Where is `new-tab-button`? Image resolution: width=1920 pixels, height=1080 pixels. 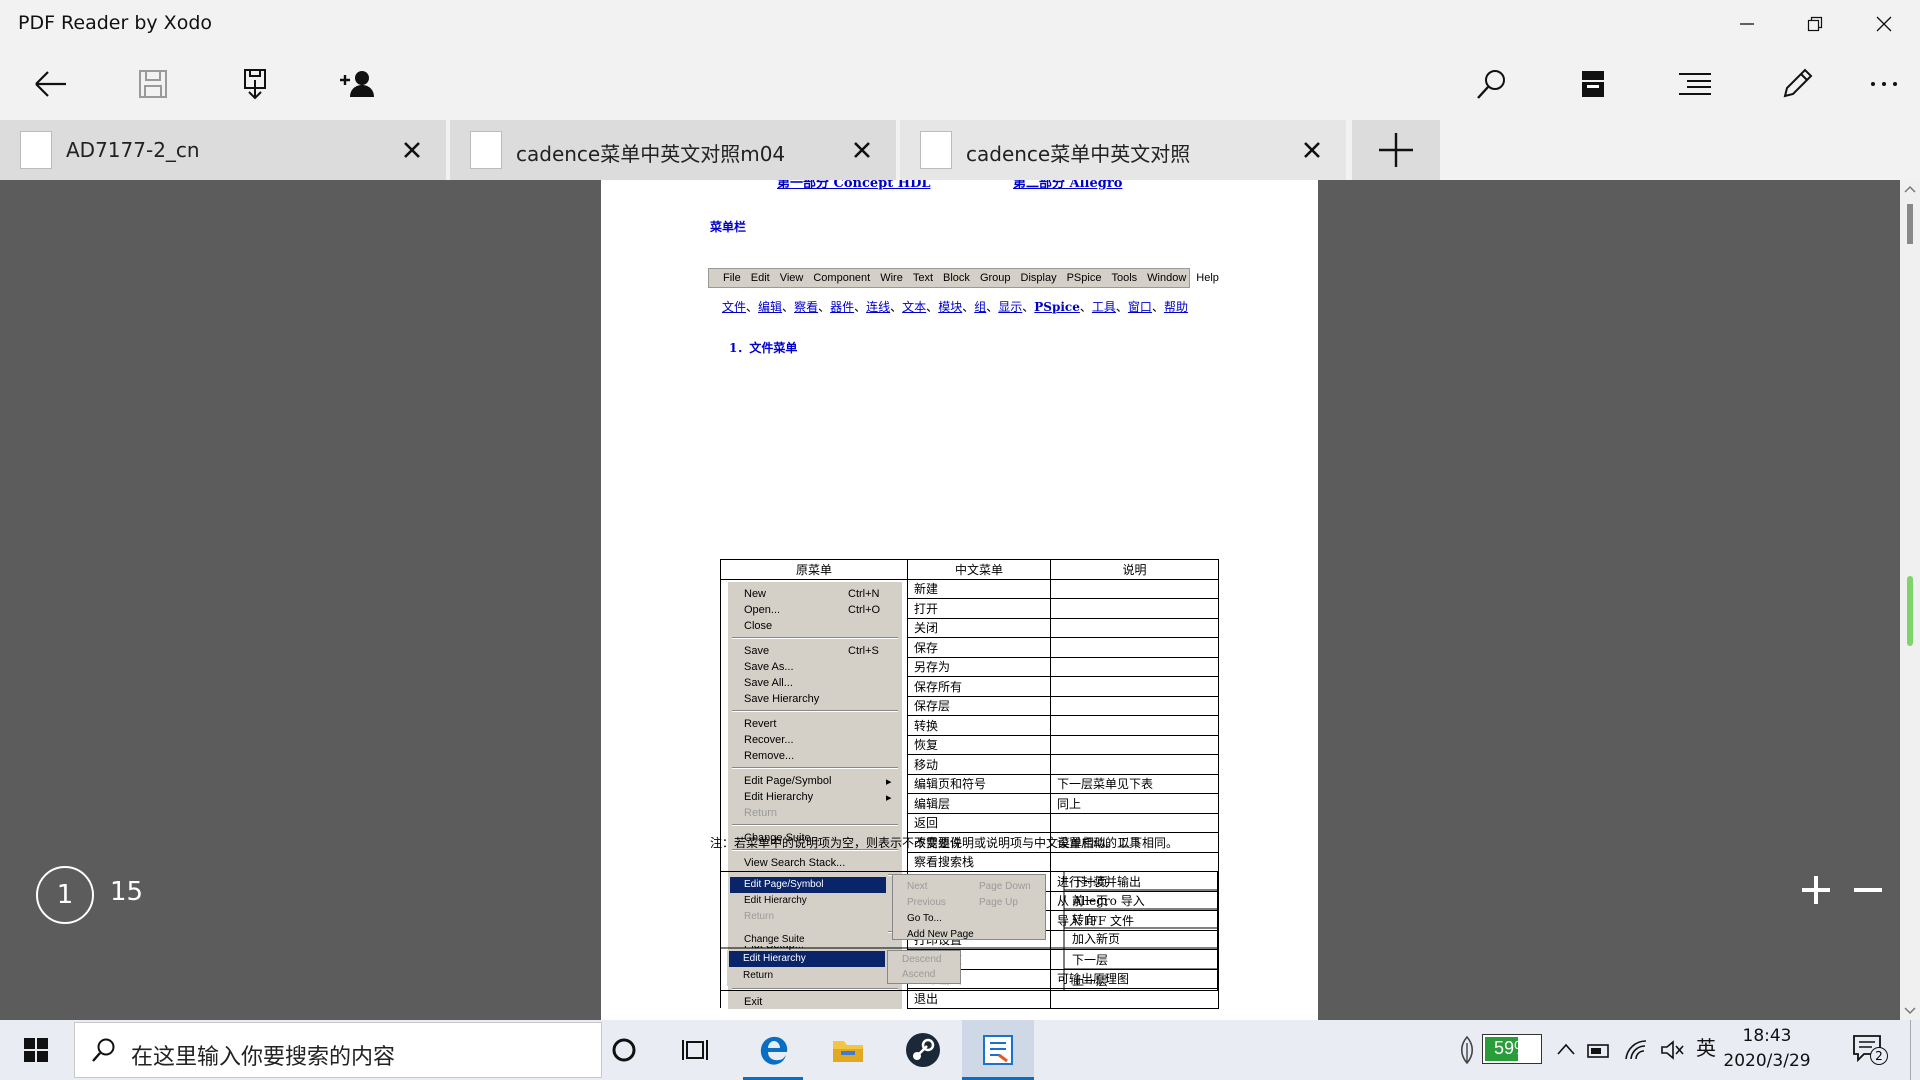 new-tab-button is located at coordinates (1396, 150).